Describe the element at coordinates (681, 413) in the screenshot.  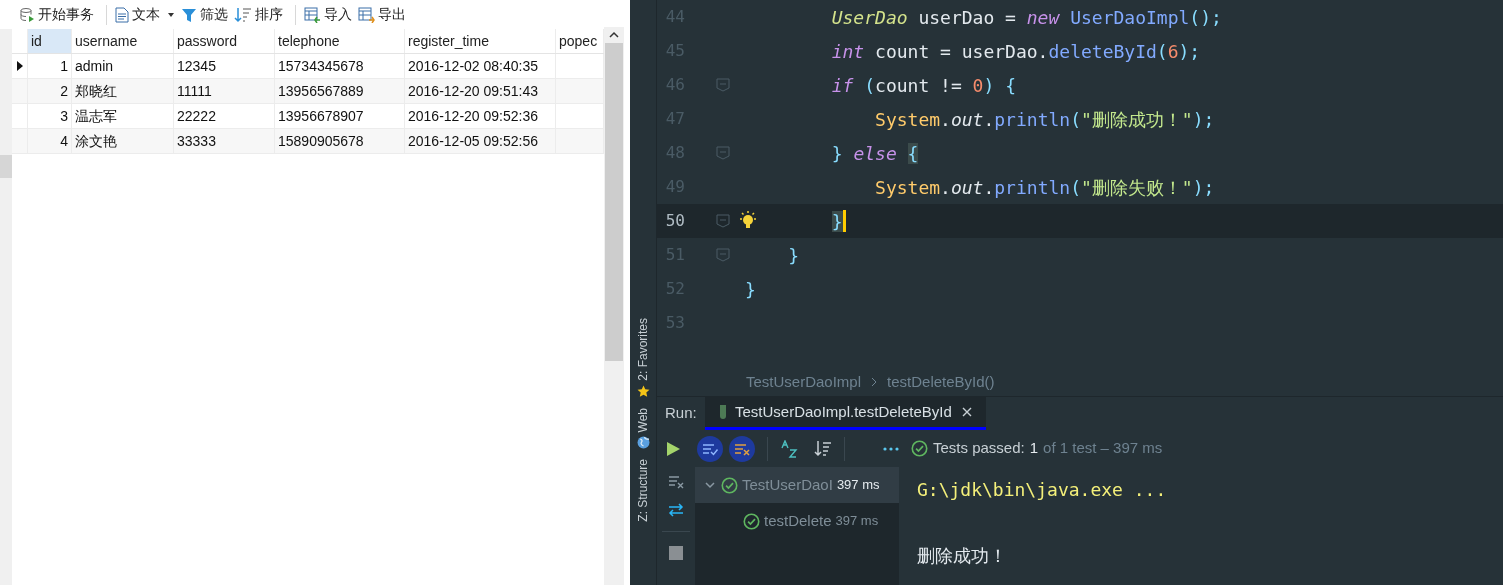
I see `run-label: Run:` at that location.